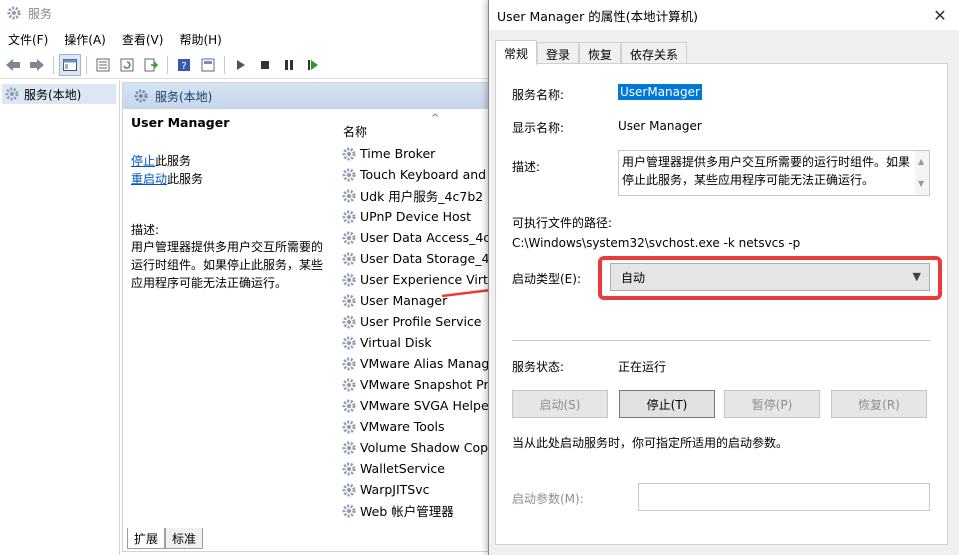  Describe the element at coordinates (600, 53) in the screenshot. I see `tab-recovery: 恢复` at that location.